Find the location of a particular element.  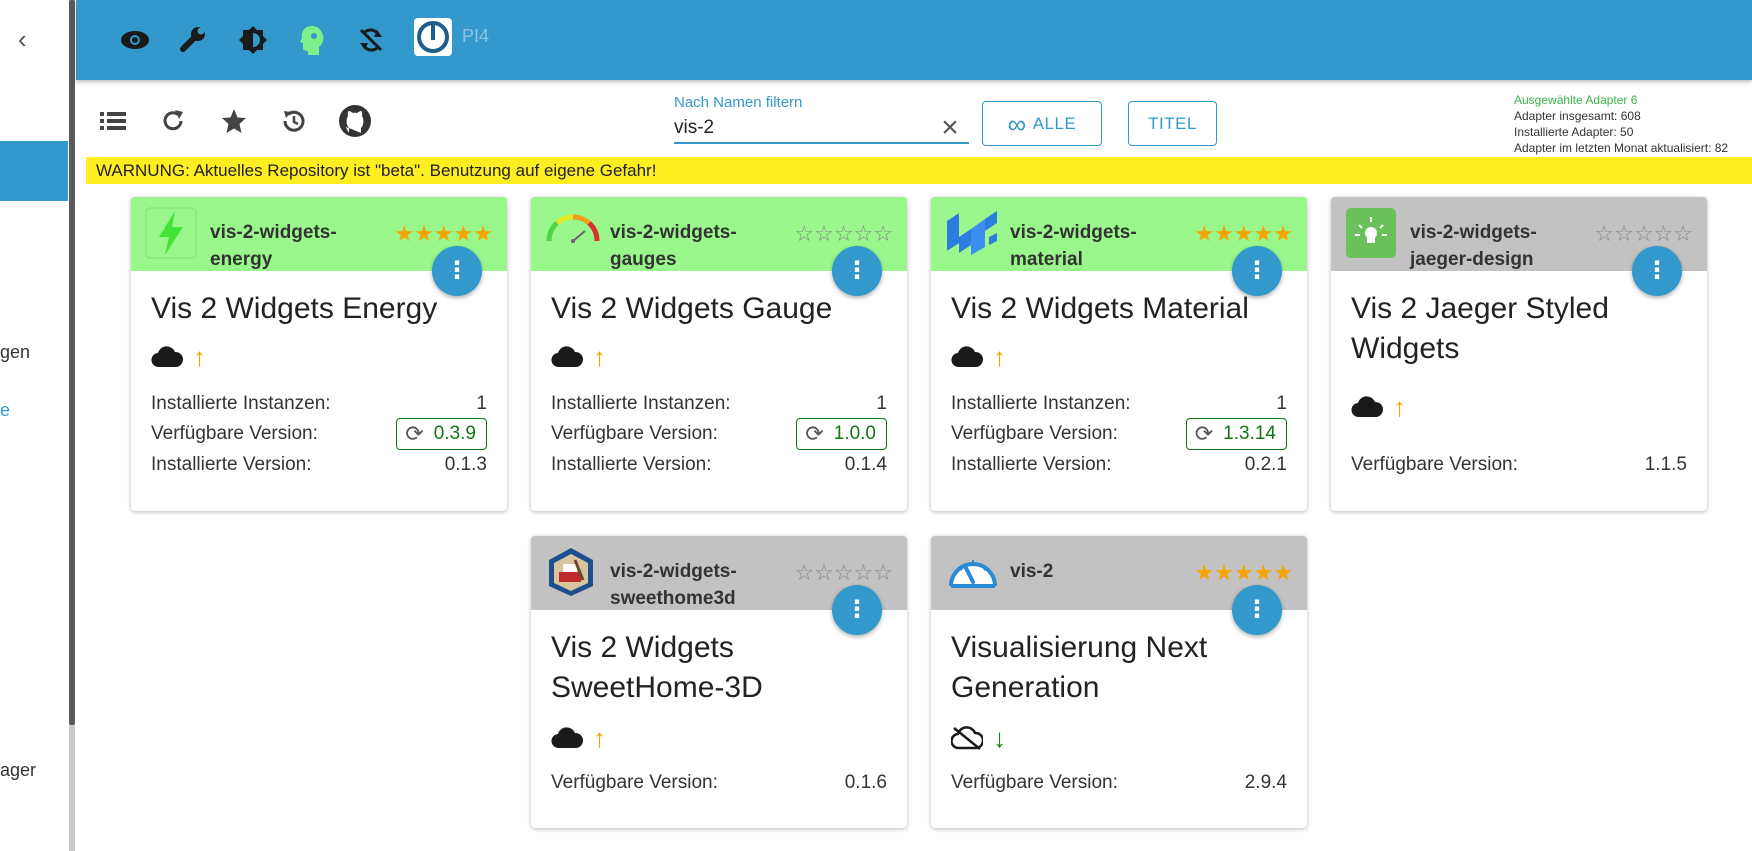

selected-adapters: Ausgewählte Adapter 6 is located at coordinates (1576, 100).